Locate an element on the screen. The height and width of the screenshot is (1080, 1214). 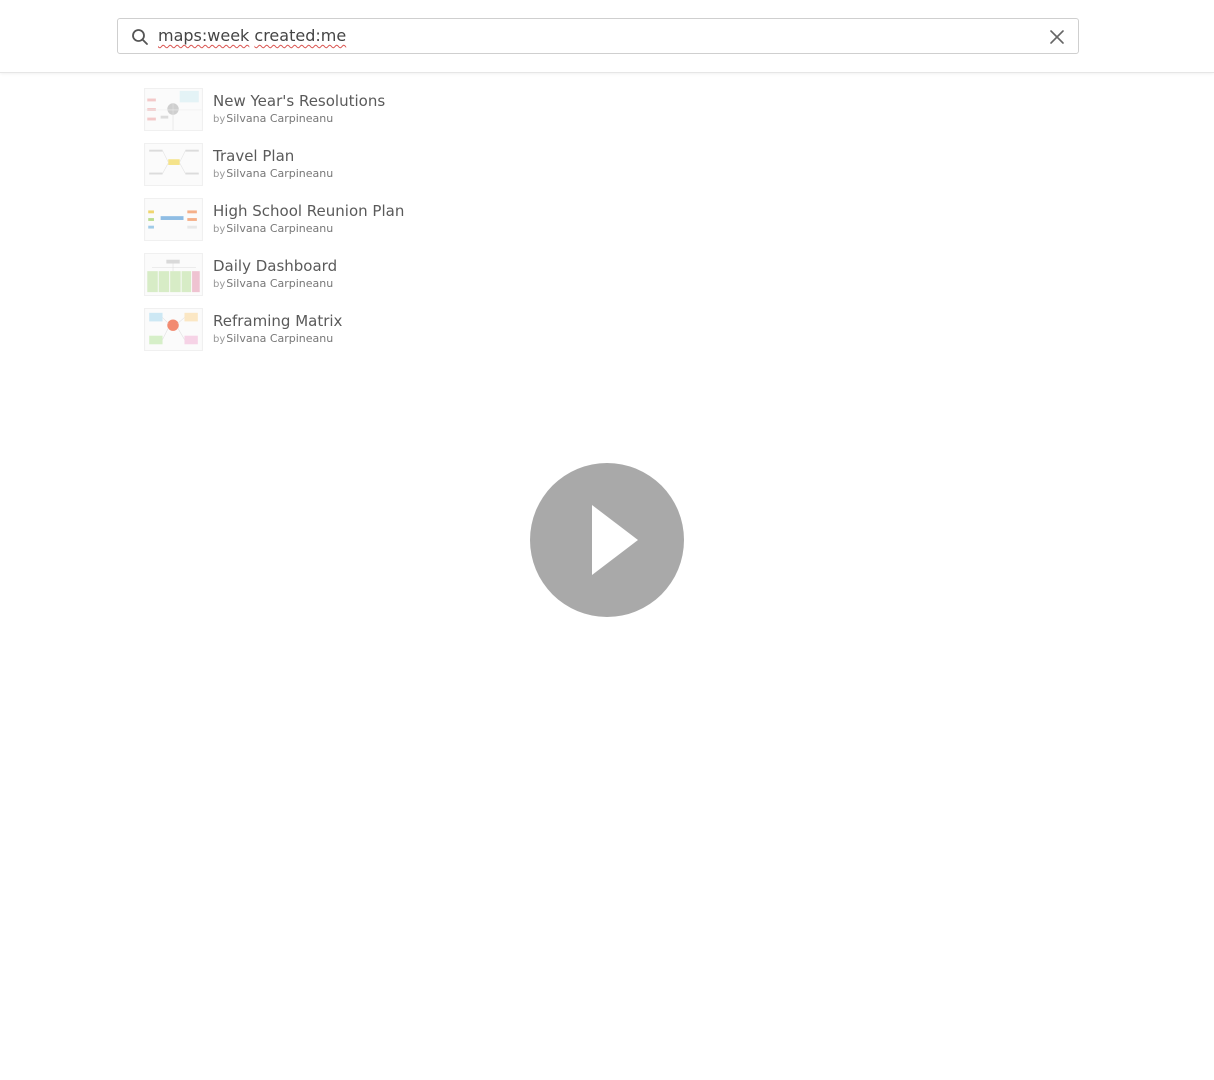
result-title: New Year's Resolutions is located at coordinates (299, 101).